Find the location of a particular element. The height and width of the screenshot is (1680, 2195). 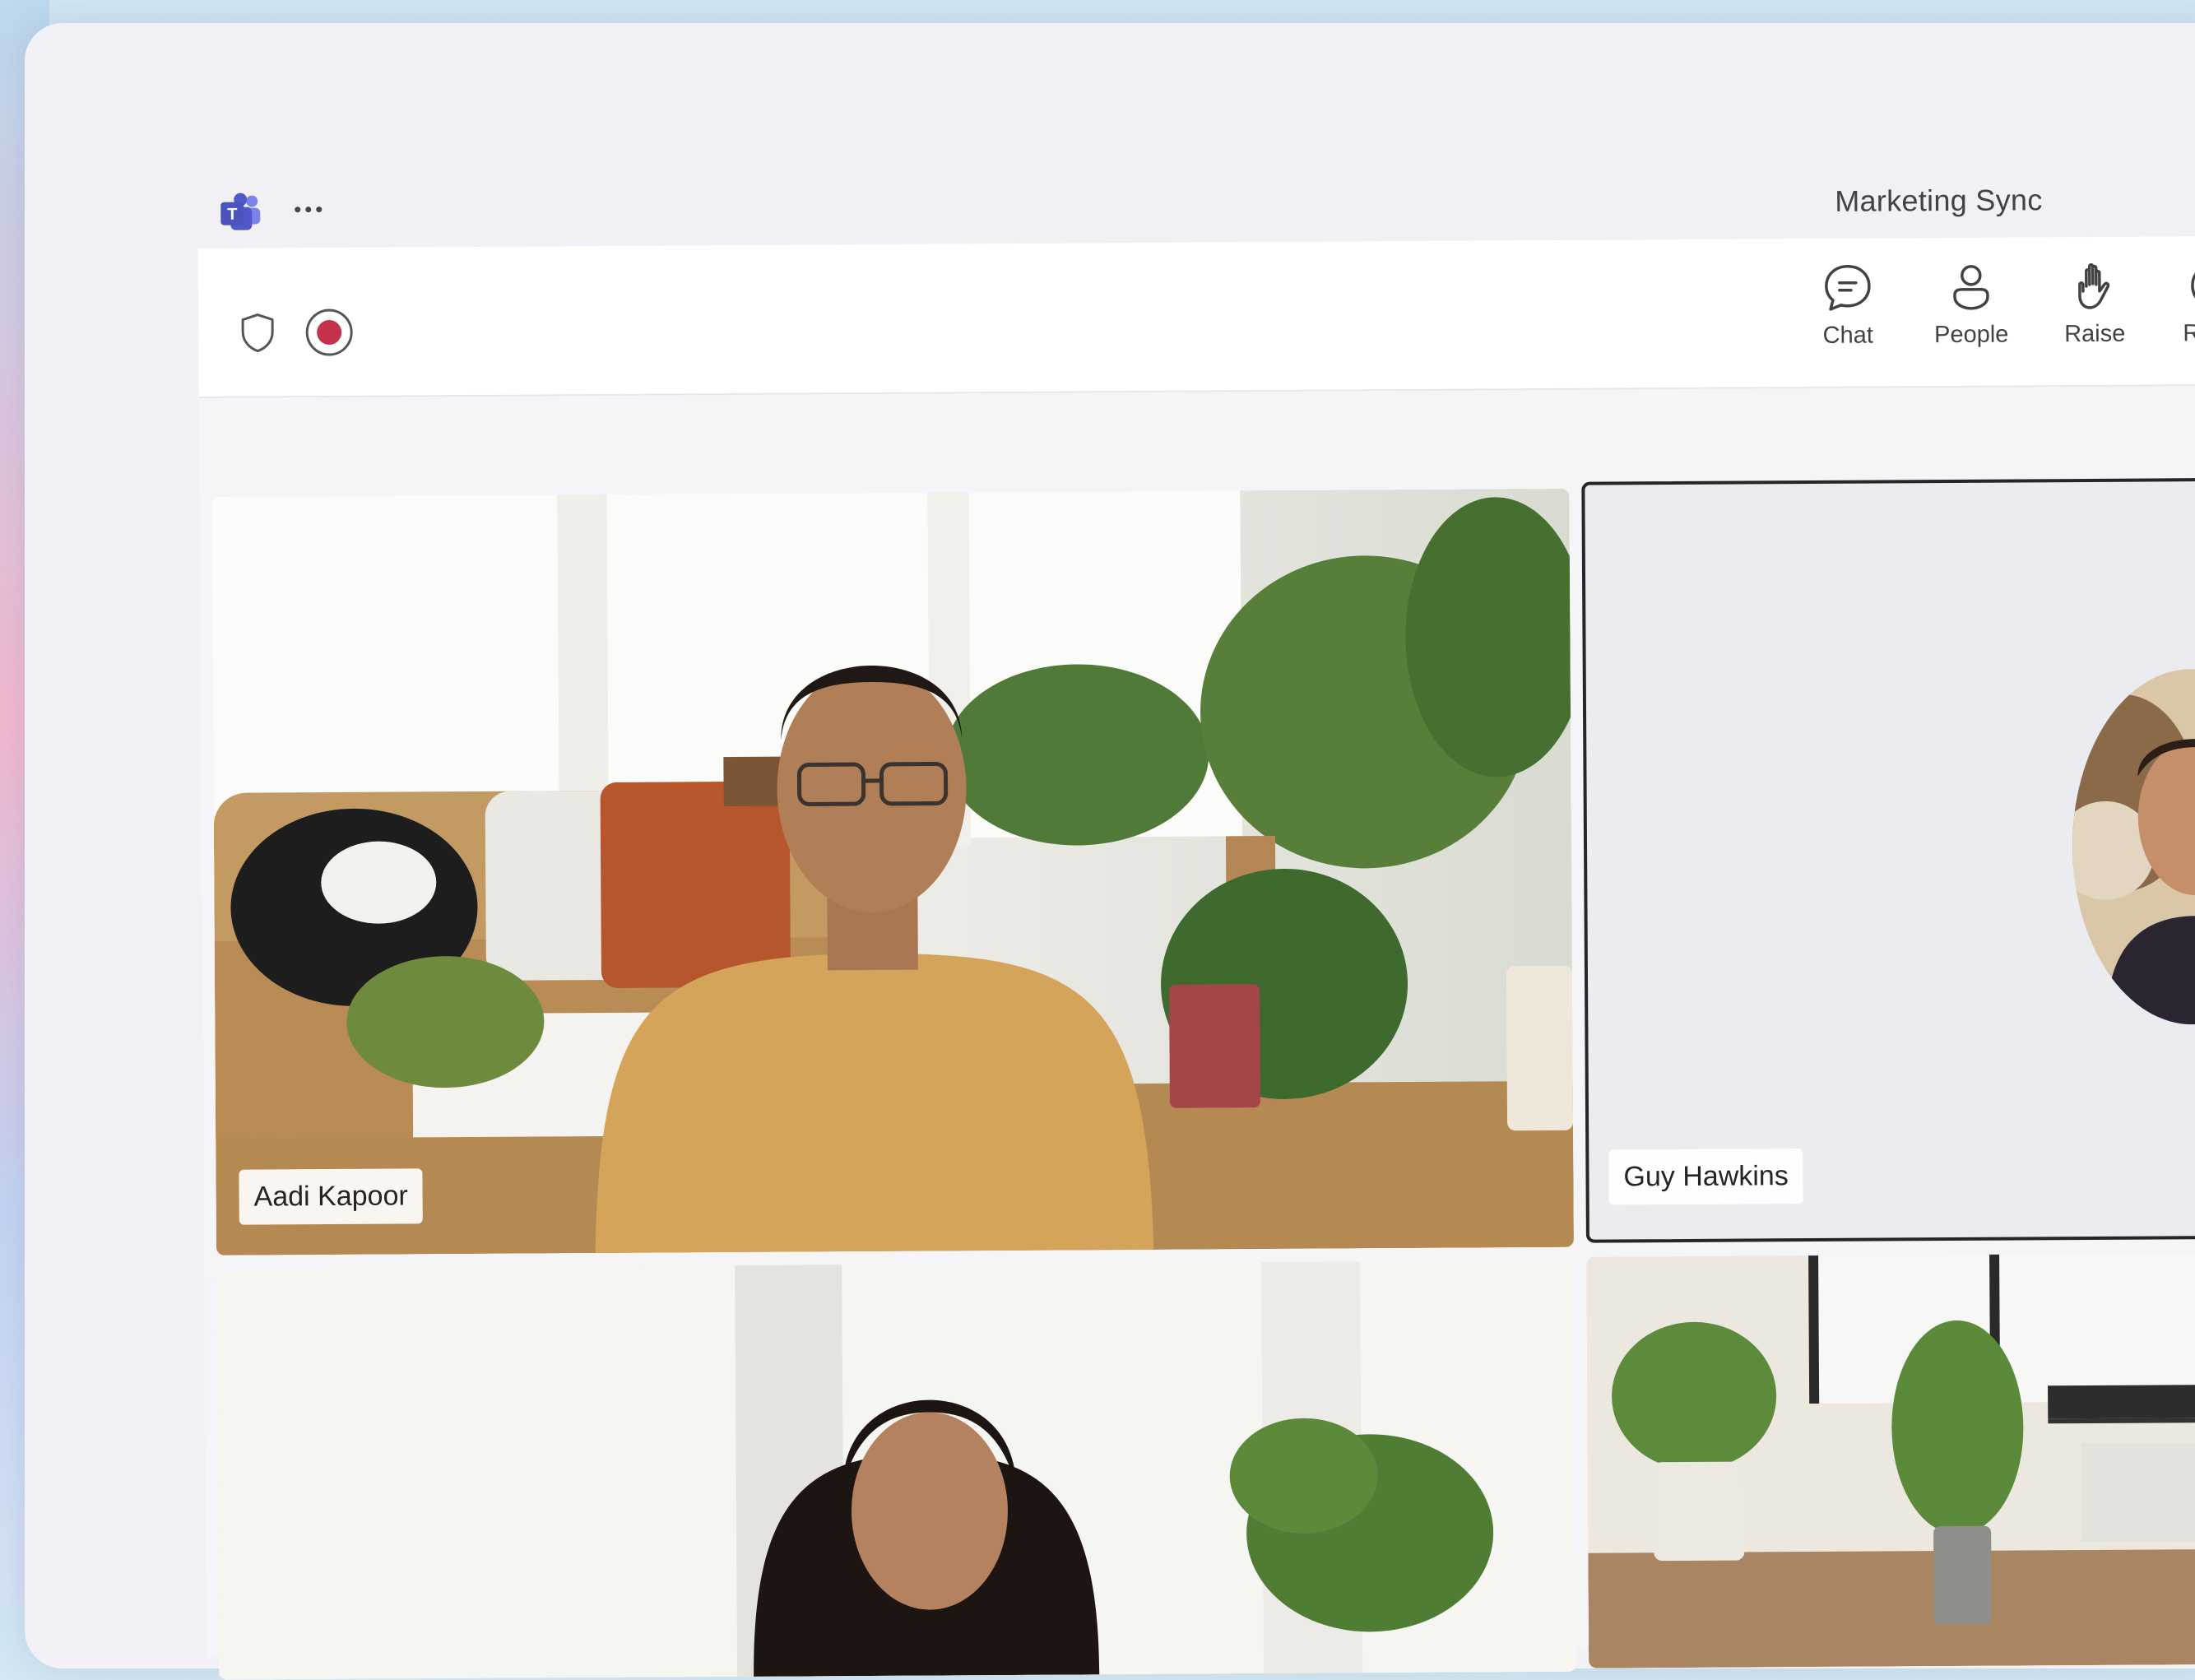

more-dots-icon is located at coordinates (307, 209).